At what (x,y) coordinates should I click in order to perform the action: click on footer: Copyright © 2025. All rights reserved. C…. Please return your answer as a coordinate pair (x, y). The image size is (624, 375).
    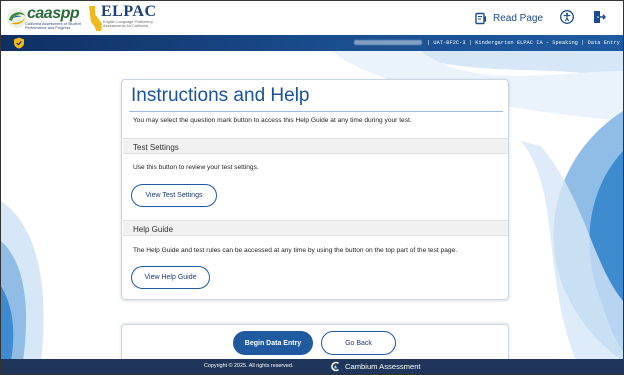
    Looking at the image, I should click on (312, 366).